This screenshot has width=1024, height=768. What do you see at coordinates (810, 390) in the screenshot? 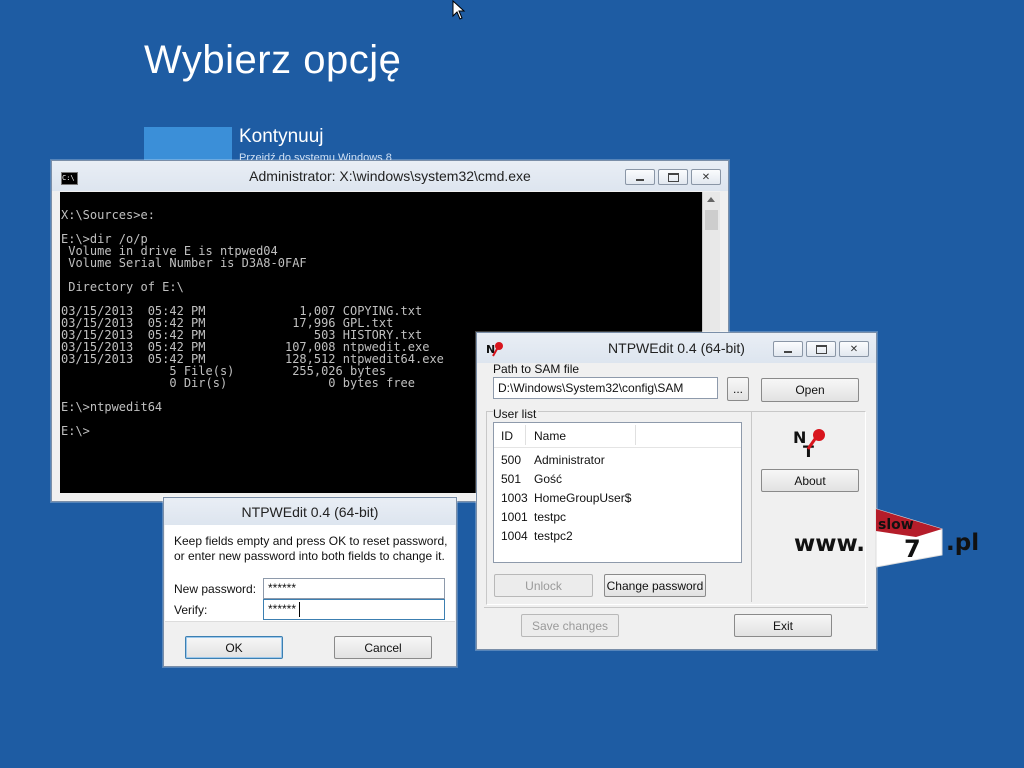
I see `open-button: Open` at bounding box center [810, 390].